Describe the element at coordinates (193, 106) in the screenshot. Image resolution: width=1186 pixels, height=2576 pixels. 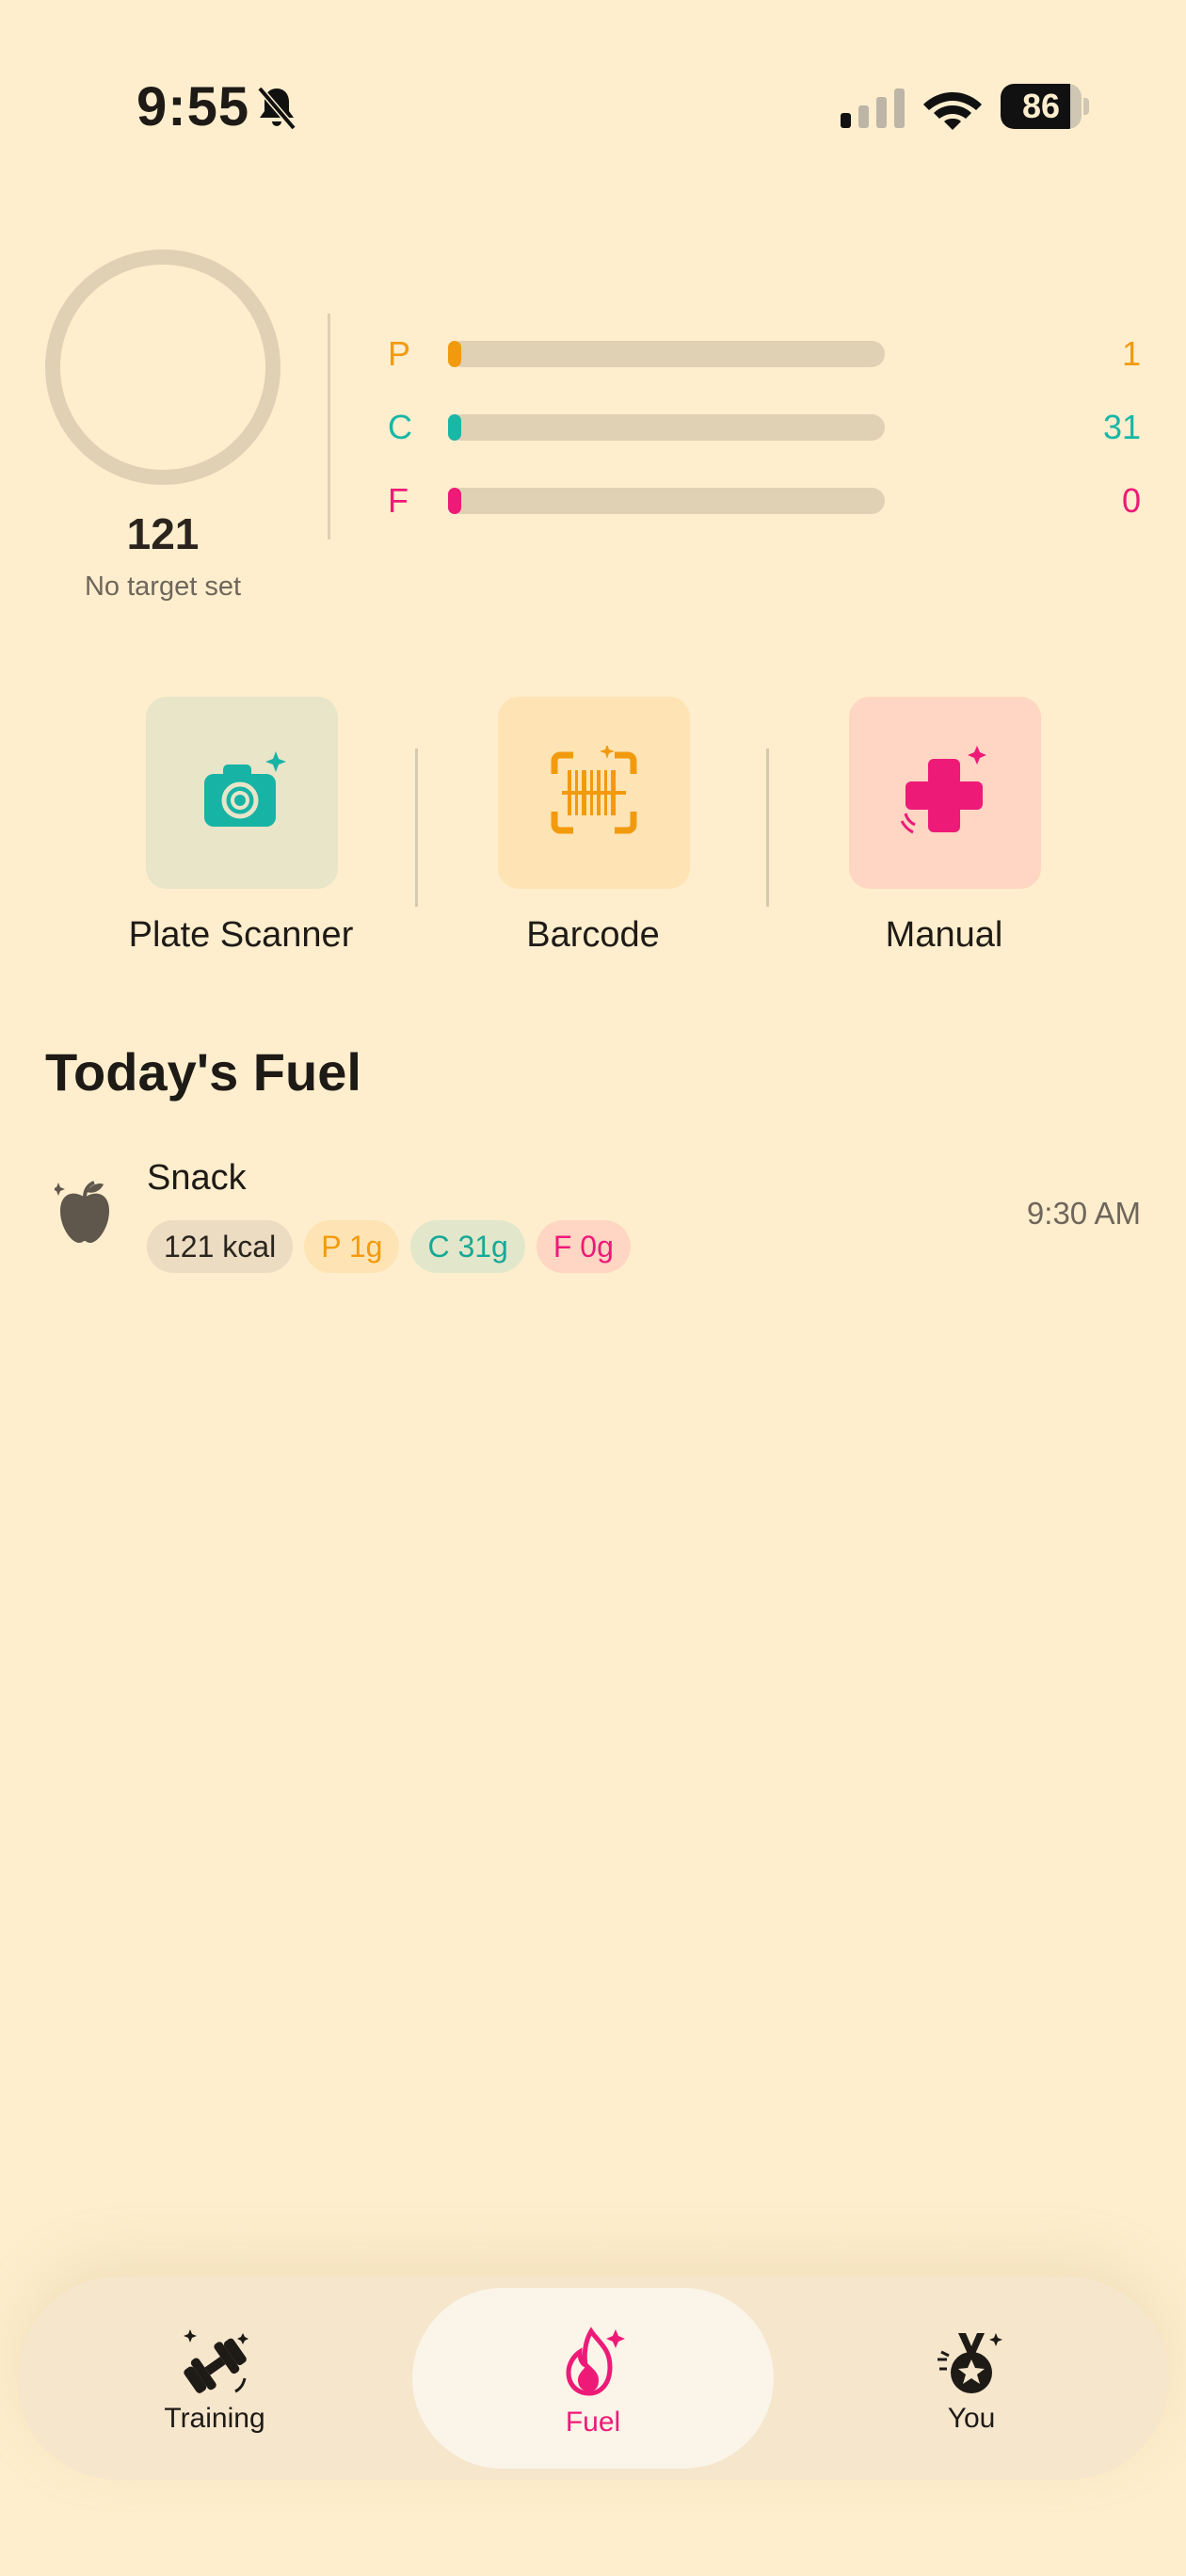
I see `status-time: 9:55` at that location.